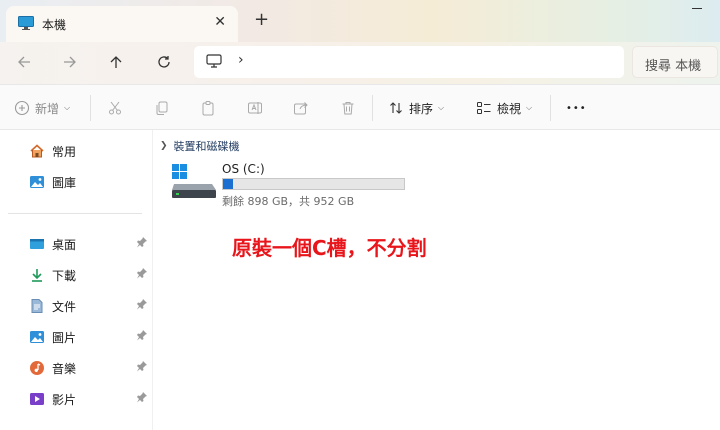 The width and height of the screenshot is (720, 430). I want to click on sidebar-item-gallery: 圖庫, so click(90, 182).